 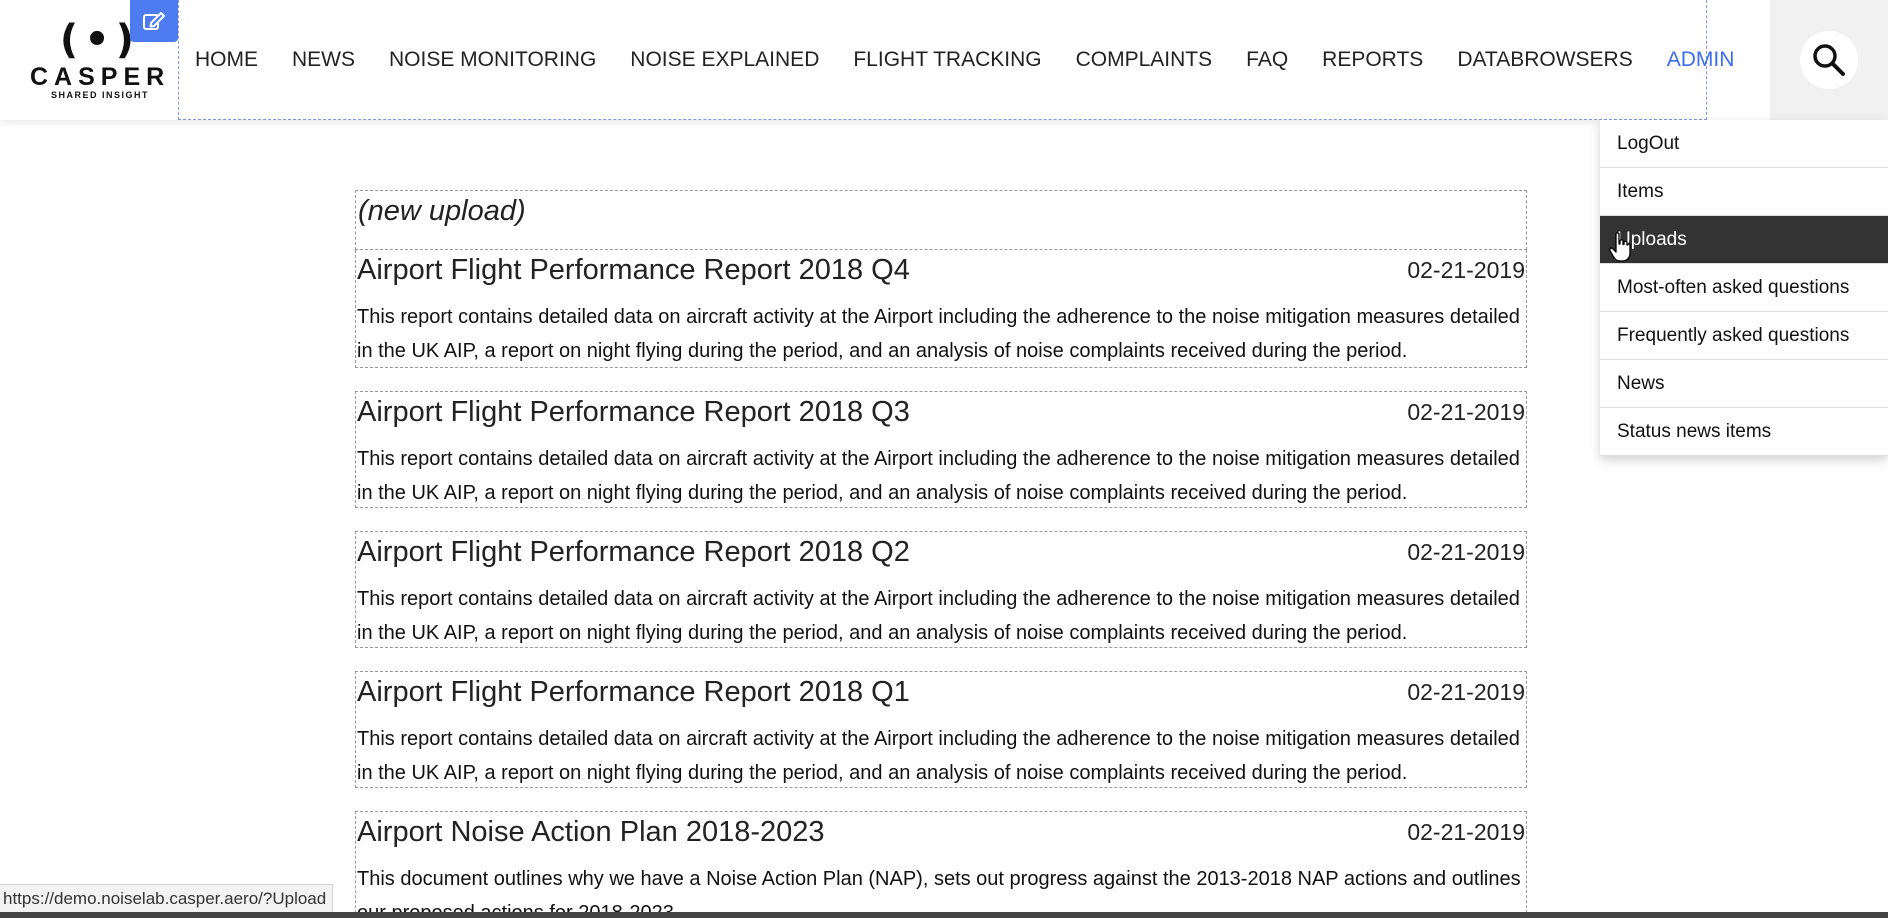 I want to click on nav-item-noise-explained: NOISE EXPLAINED, so click(x=724, y=60).